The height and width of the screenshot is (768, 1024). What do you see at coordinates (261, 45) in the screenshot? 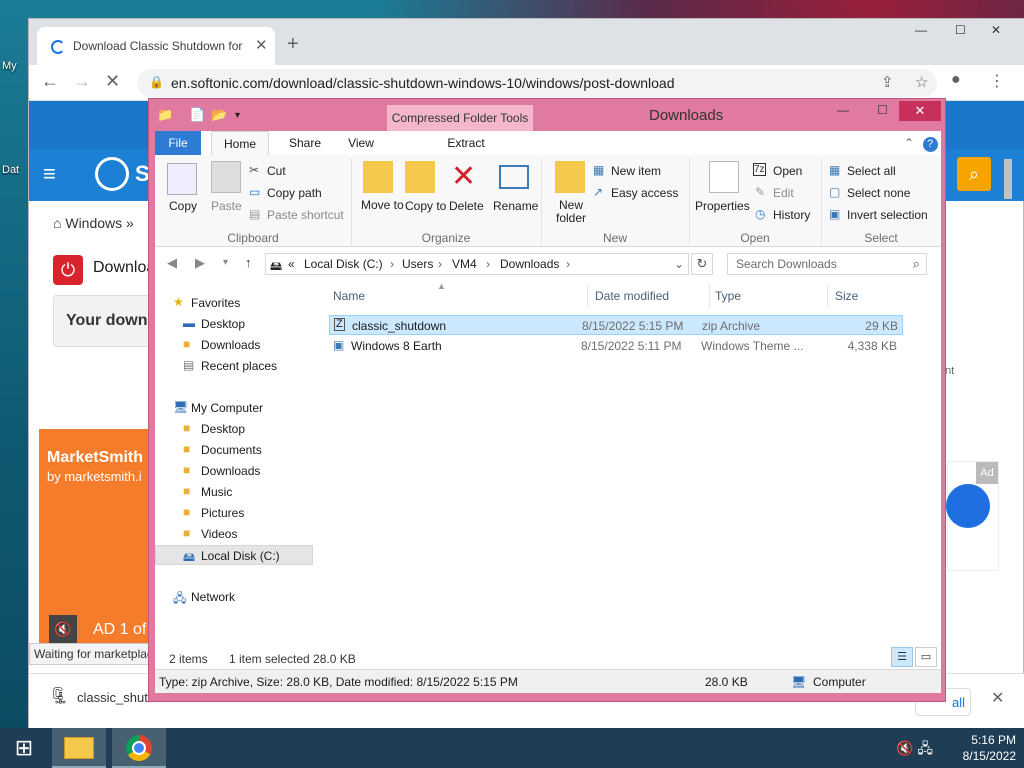
I see `tab-close-icon: ✕` at bounding box center [261, 45].